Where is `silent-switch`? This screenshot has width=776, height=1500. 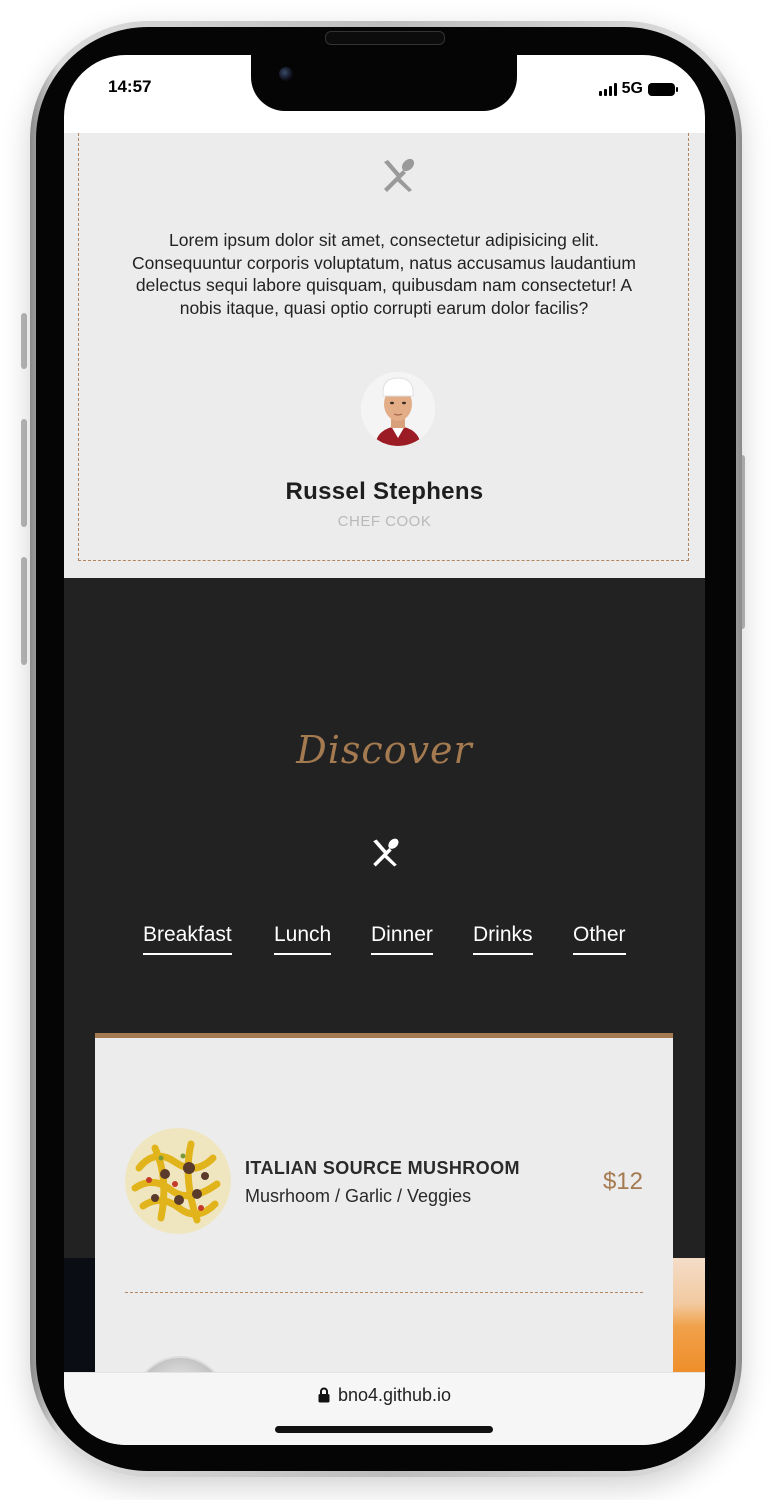
silent-switch is located at coordinates (24, 341).